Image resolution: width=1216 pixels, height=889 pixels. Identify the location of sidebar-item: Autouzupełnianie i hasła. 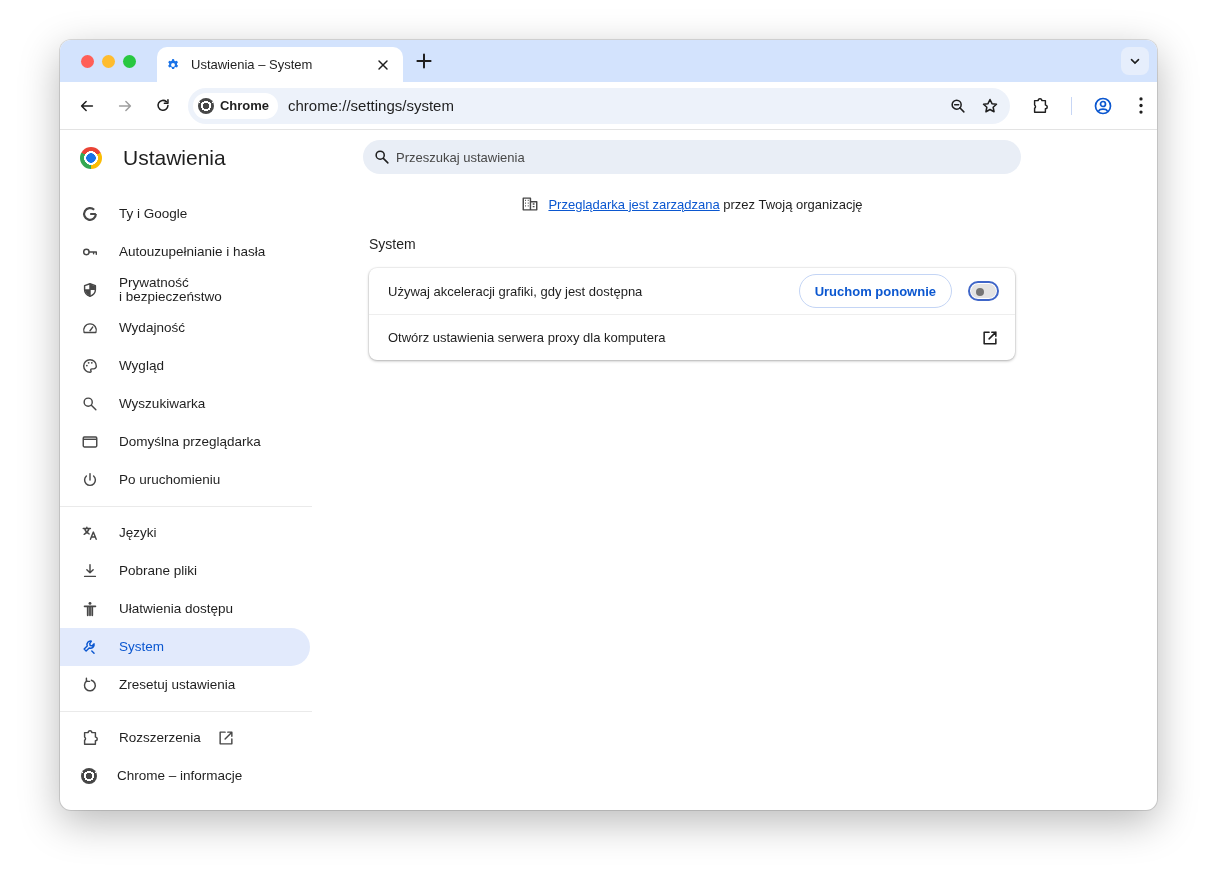
(185, 252).